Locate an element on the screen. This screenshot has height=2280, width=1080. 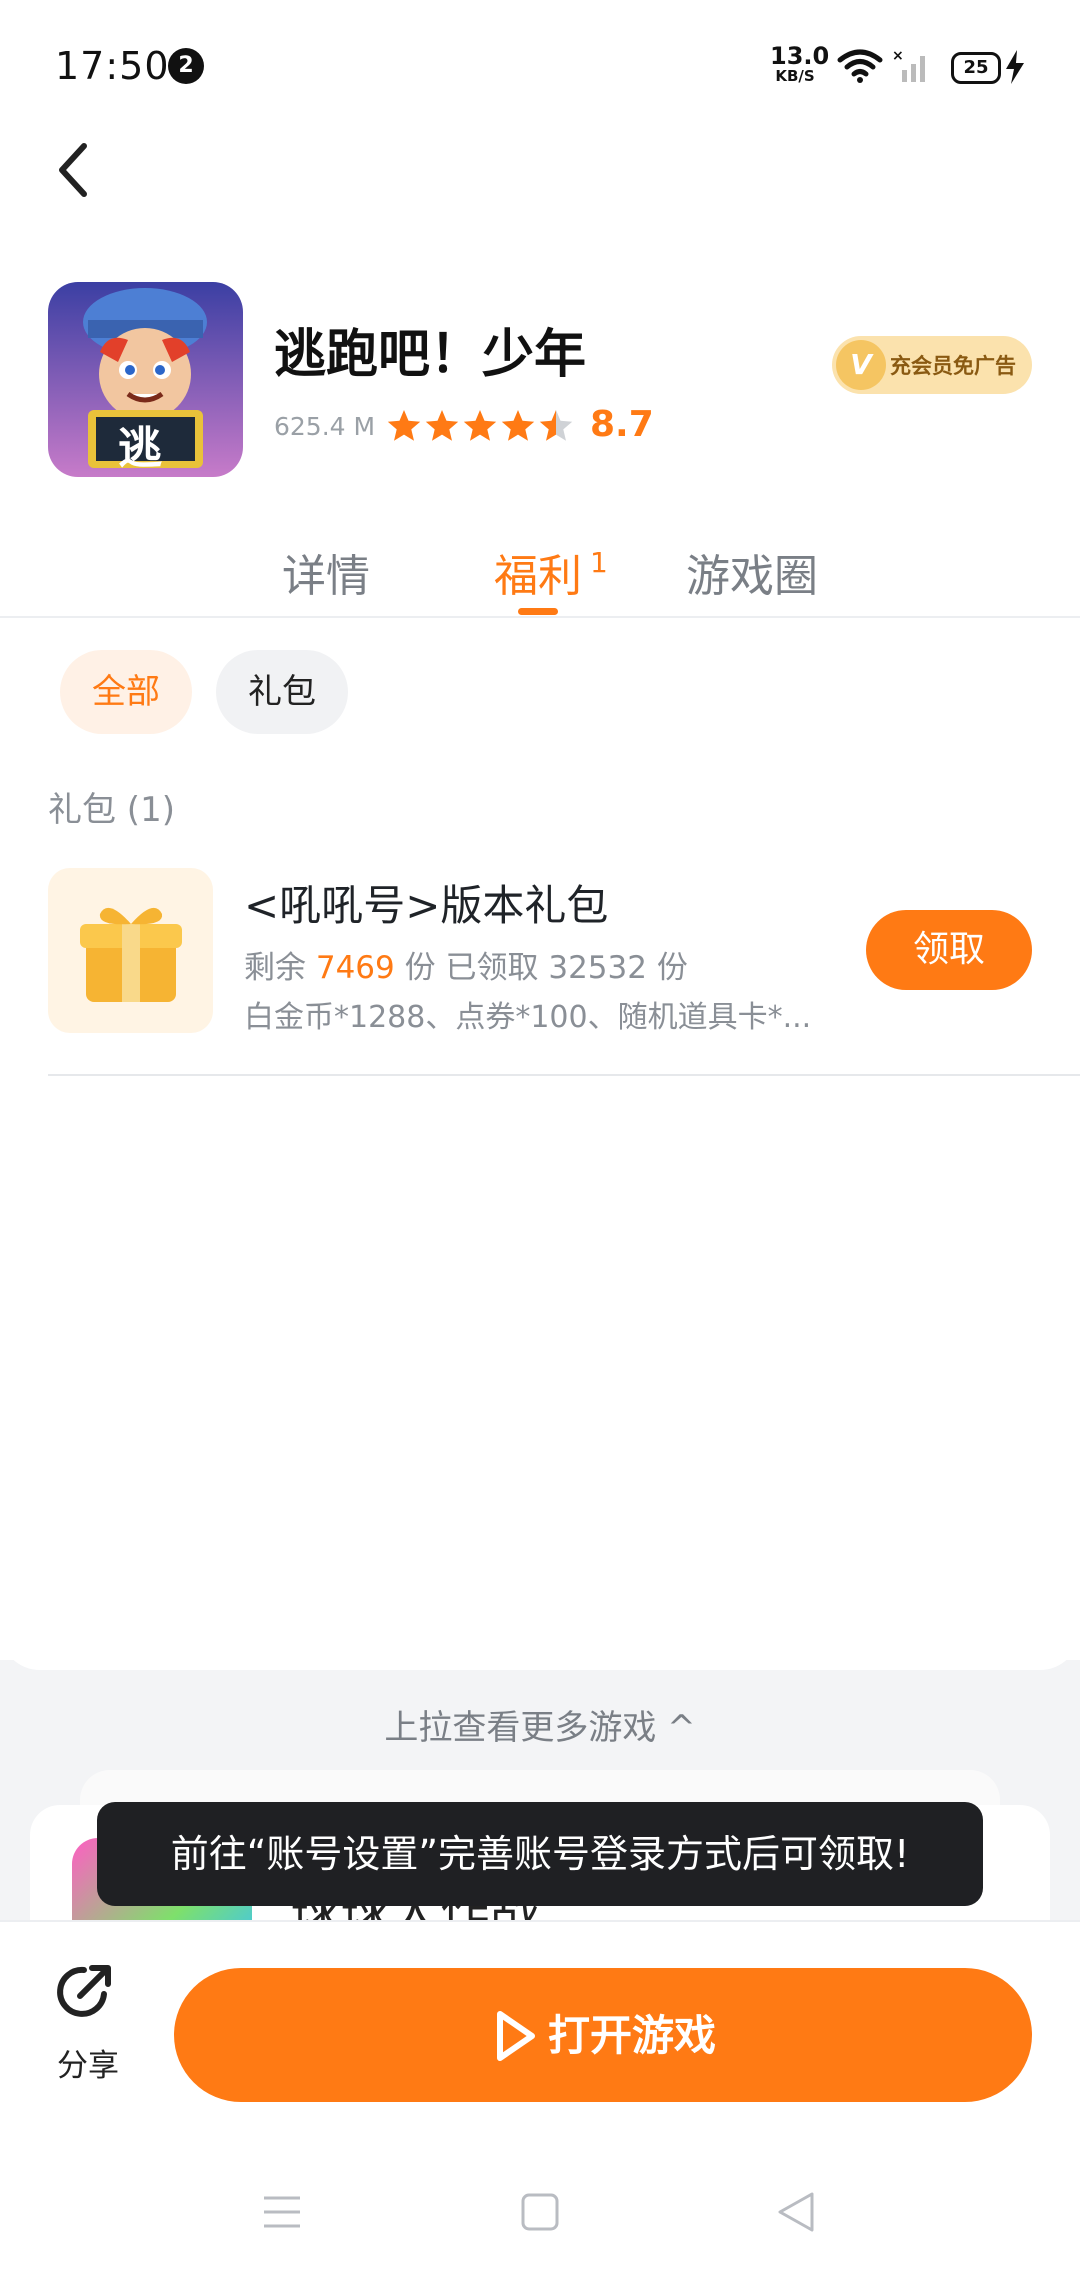
back-button is located at coordinates (76, 170).